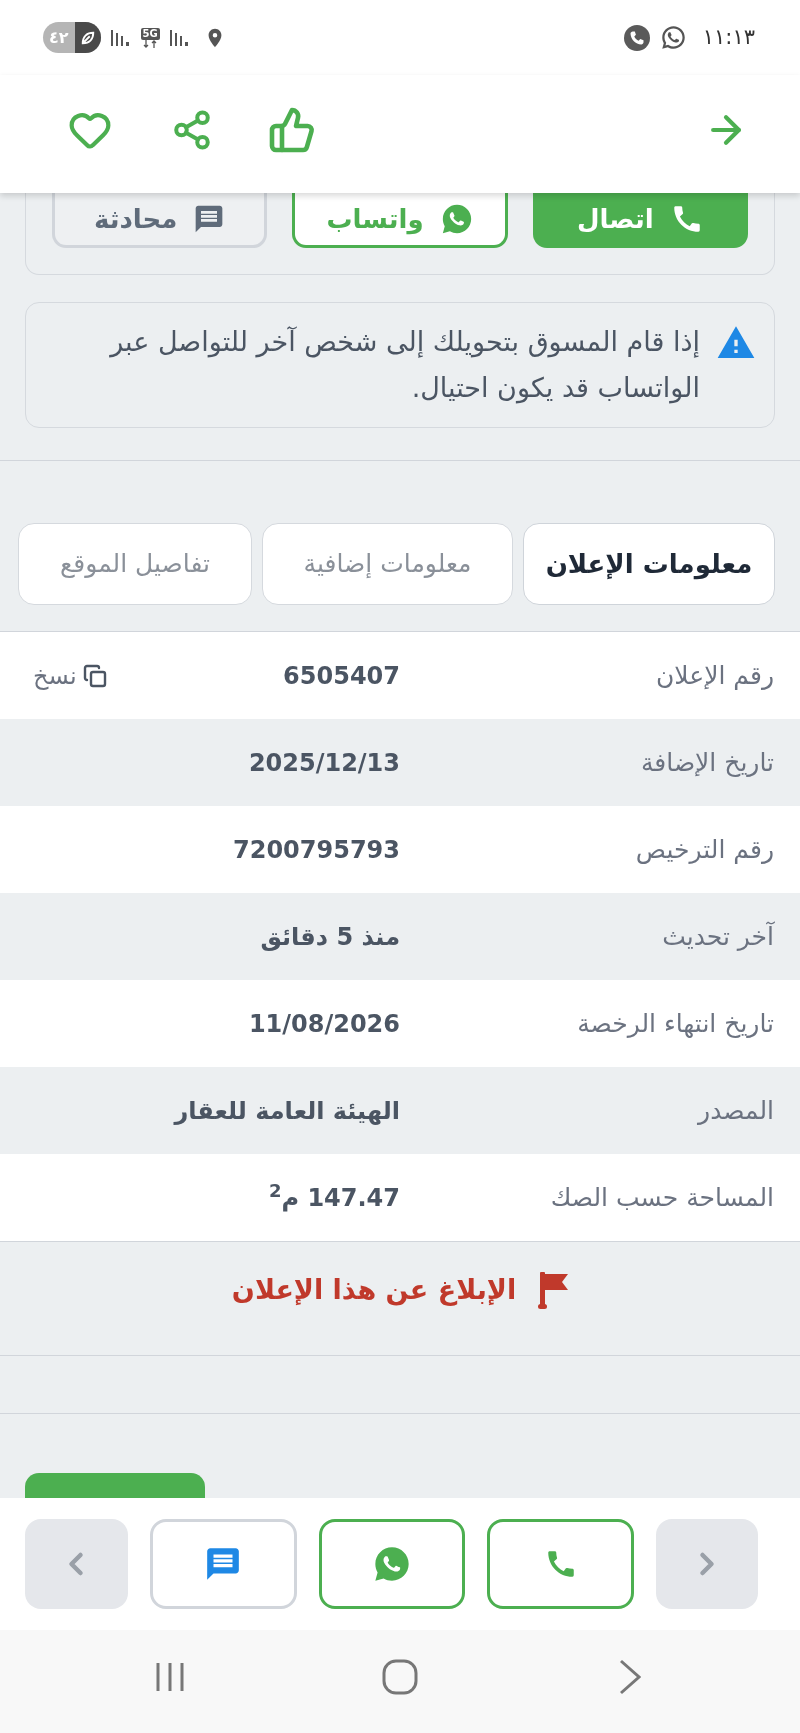 Image resolution: width=800 pixels, height=1733 pixels. I want to click on detail-label: تاريخ انتهاء الرخصة, so click(675, 1023).